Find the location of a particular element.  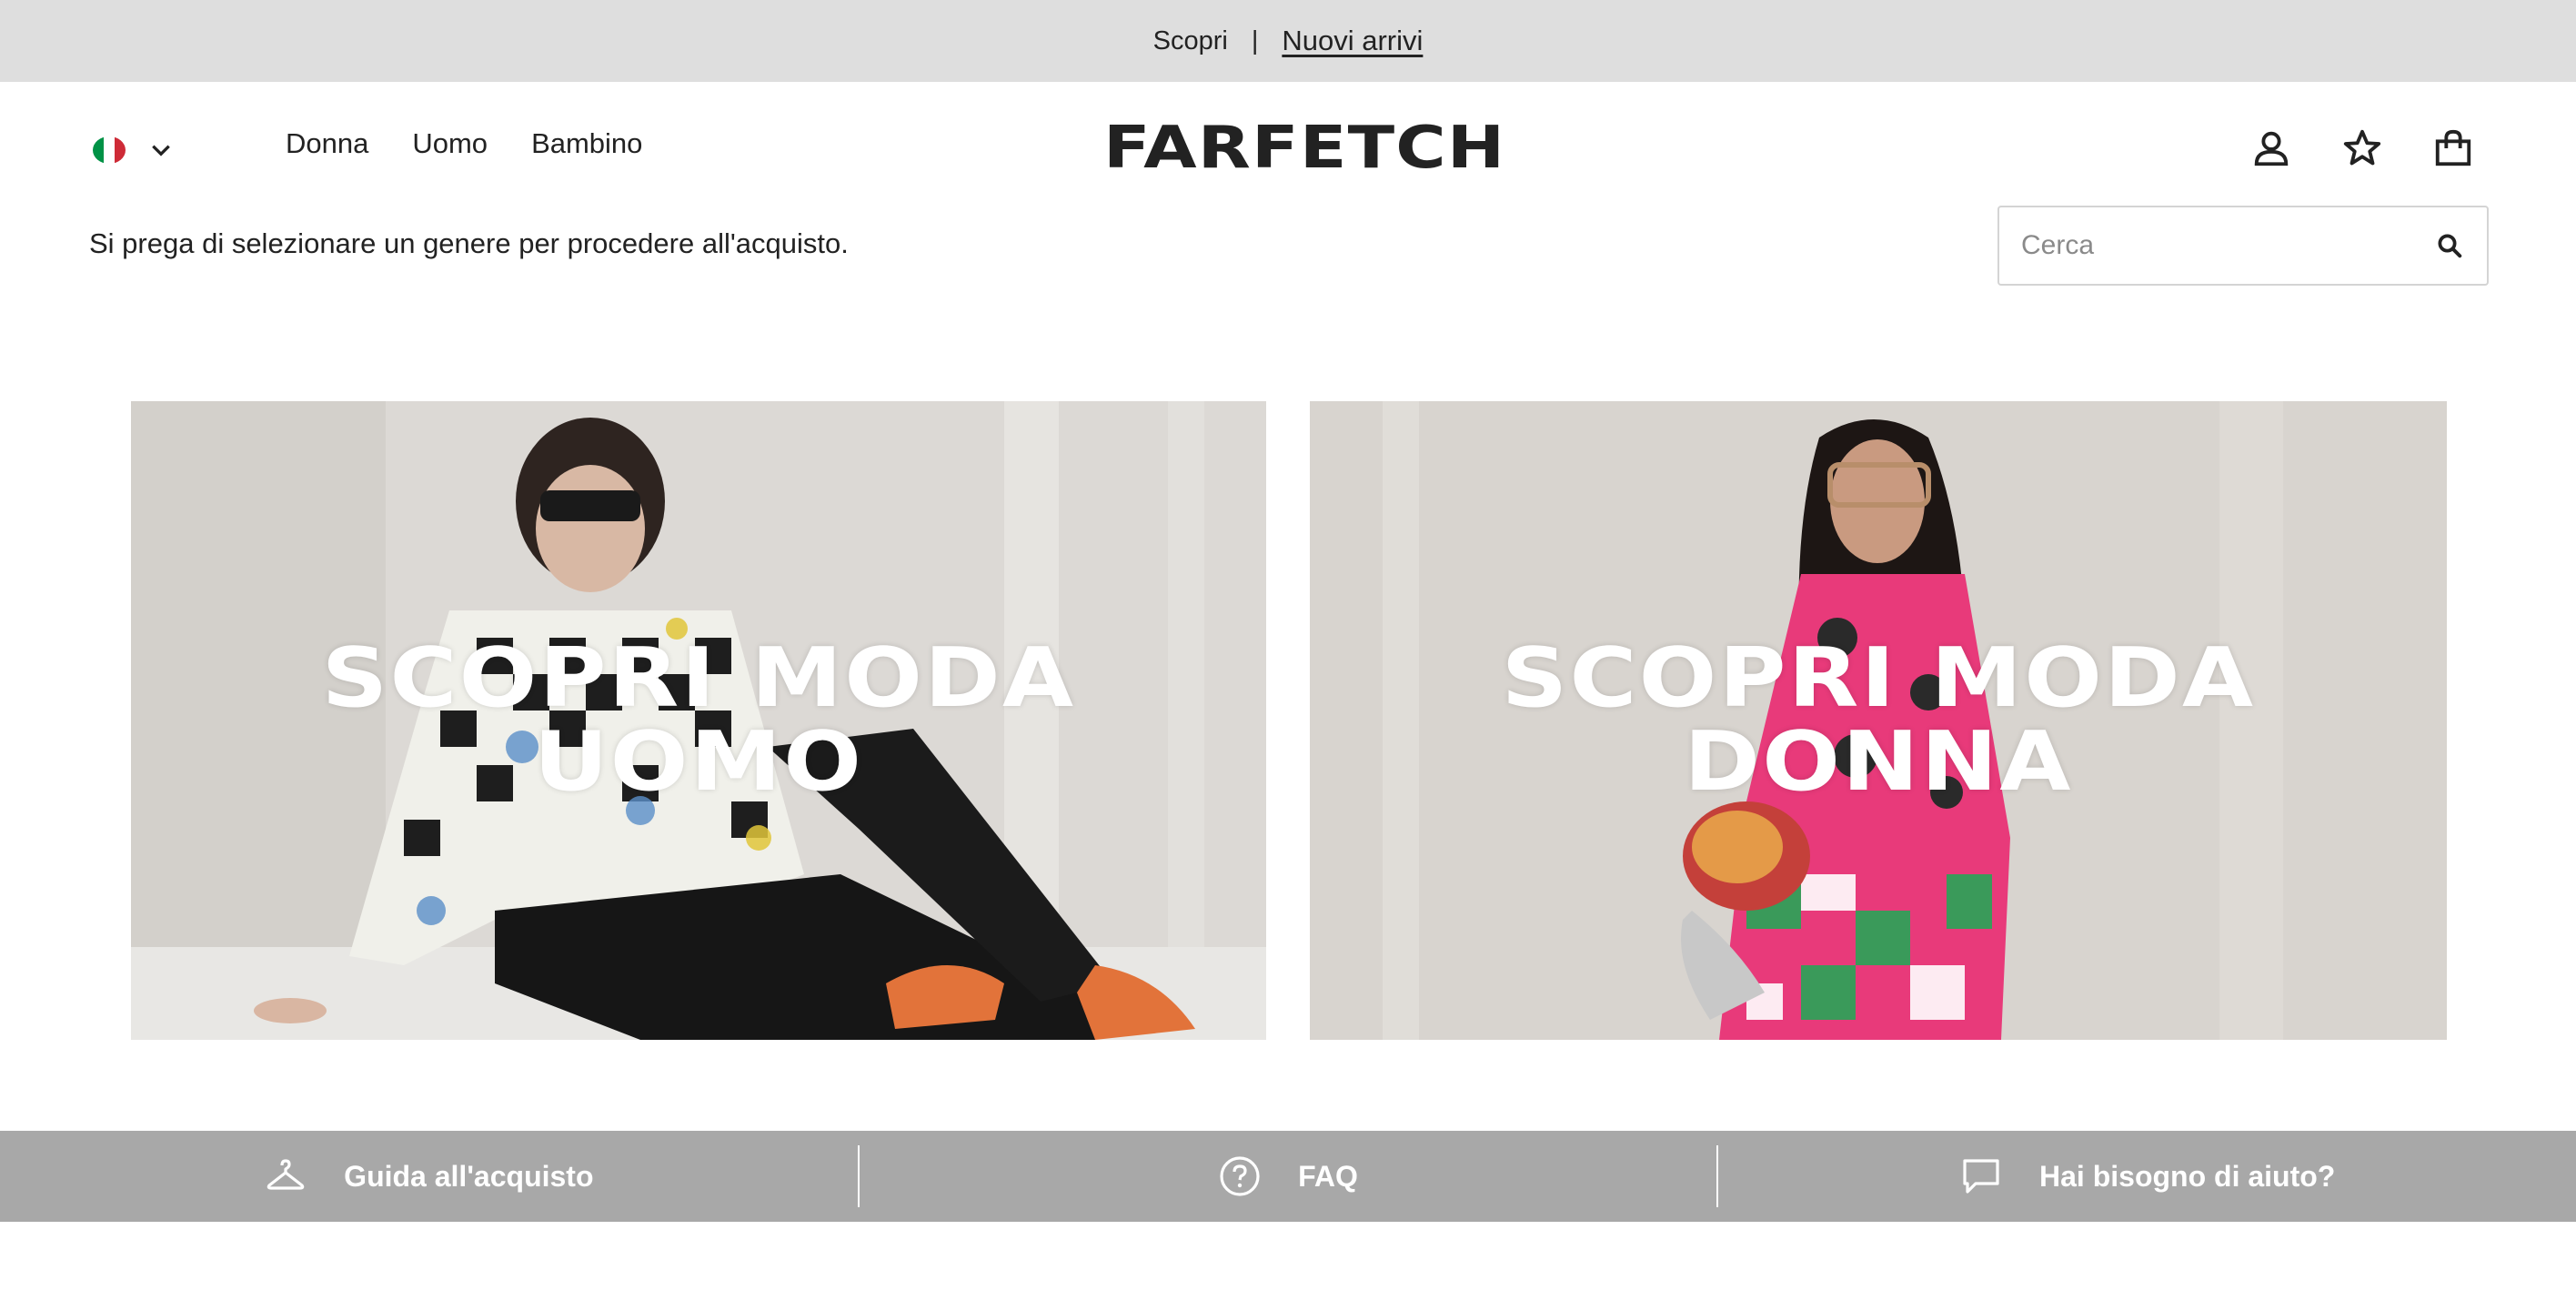

promo-bar: Scopri | Nuovi arrivi is located at coordinates (1288, 41).